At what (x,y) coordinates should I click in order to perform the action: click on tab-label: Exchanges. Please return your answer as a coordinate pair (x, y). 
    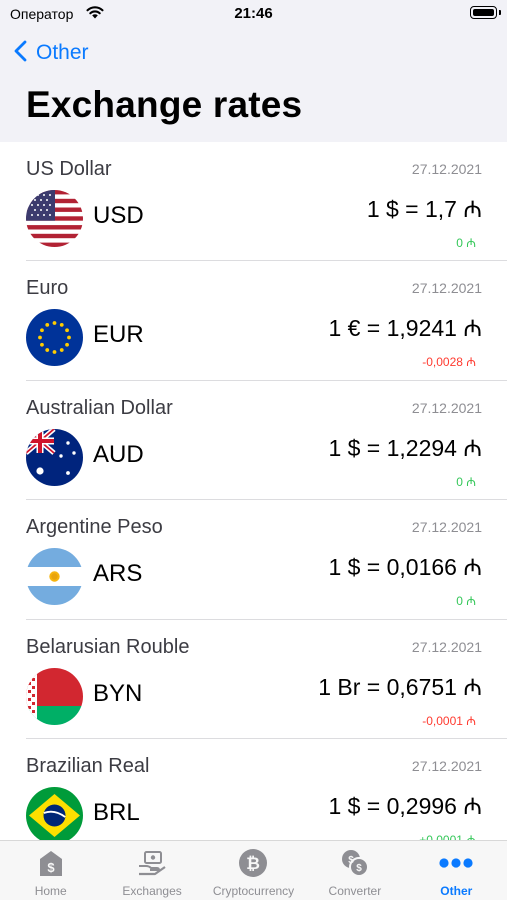
    Looking at the image, I should click on (152, 891).